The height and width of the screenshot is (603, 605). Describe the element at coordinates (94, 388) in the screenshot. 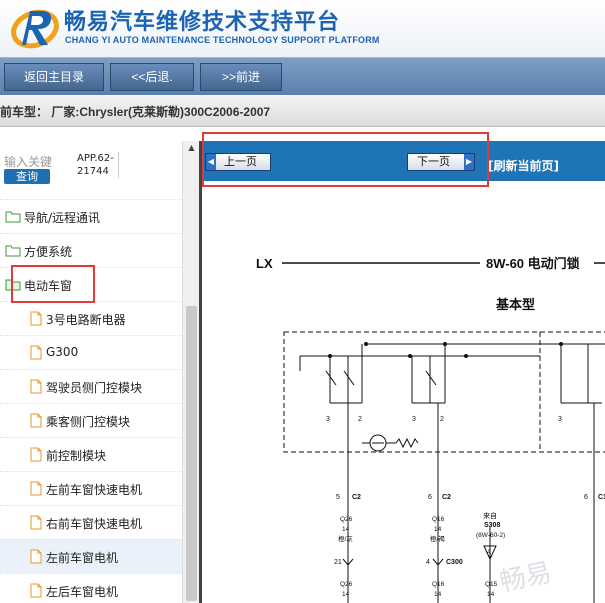

I see `tree-item-label: 驾驶员侧门控模块` at that location.